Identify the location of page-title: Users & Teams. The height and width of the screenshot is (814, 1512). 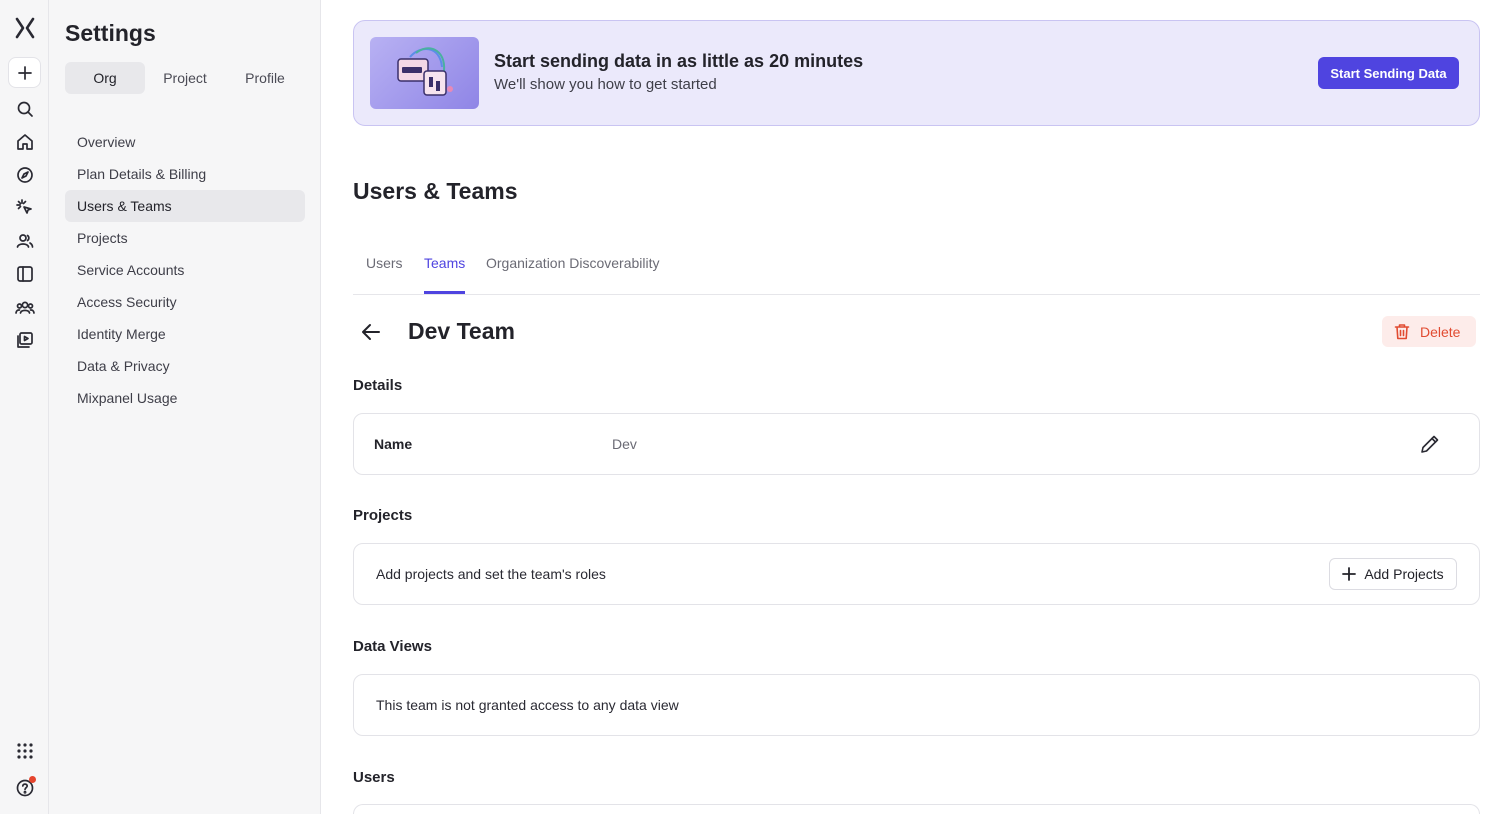
(435, 191).